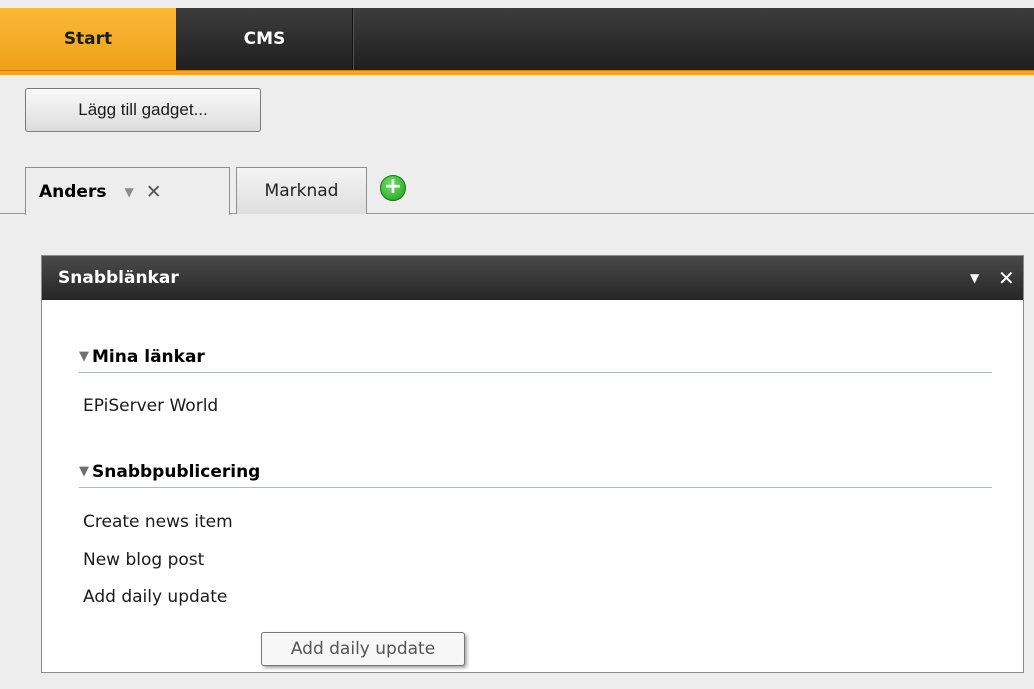  What do you see at coordinates (118, 278) in the screenshot?
I see `gadget-title: Snabblänkar` at bounding box center [118, 278].